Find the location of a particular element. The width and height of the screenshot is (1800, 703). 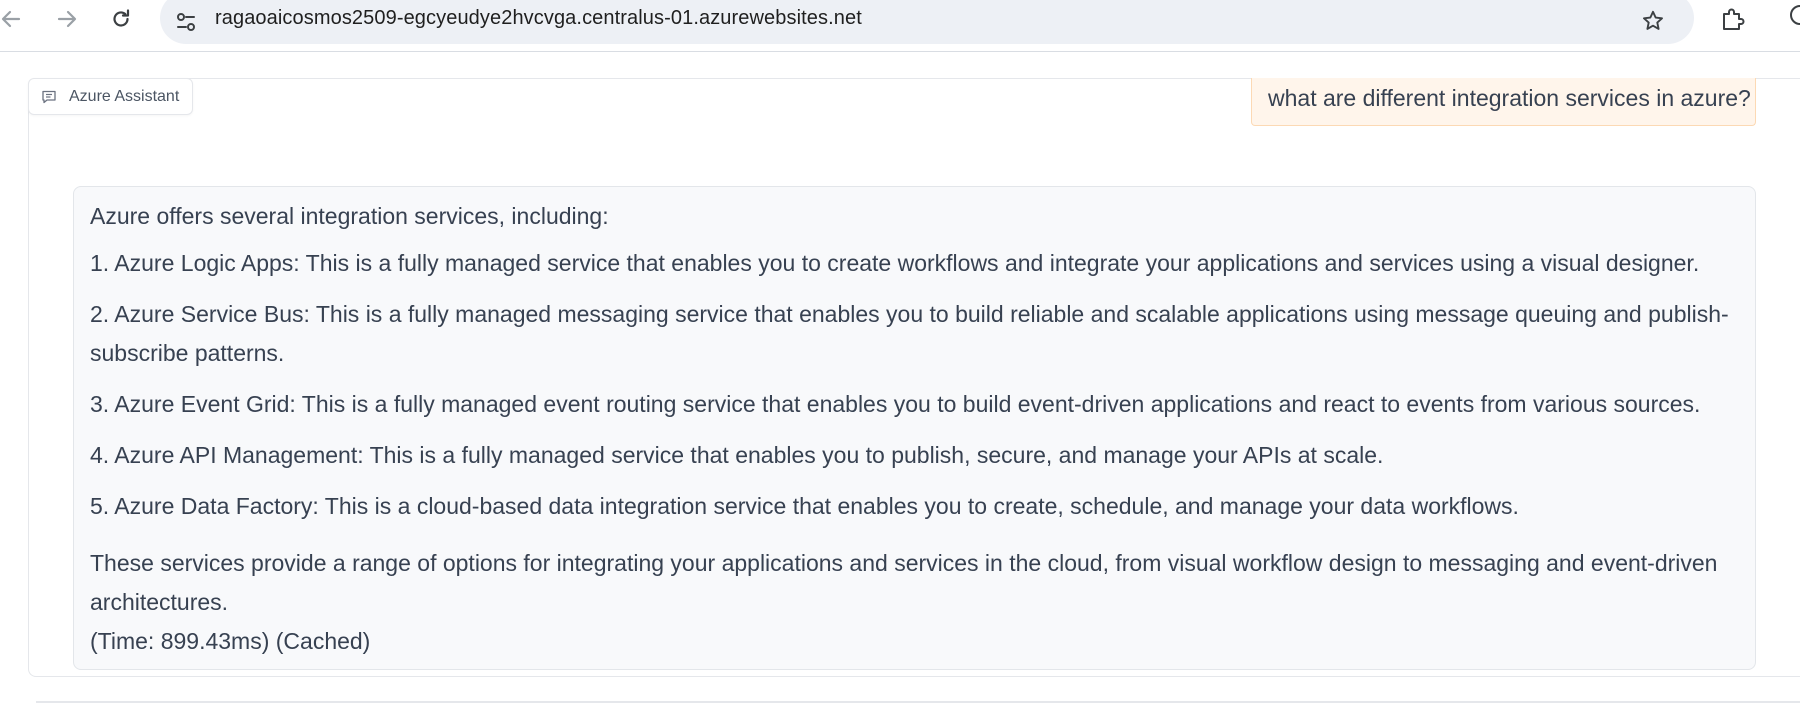

reload-icon is located at coordinates (121, 18).